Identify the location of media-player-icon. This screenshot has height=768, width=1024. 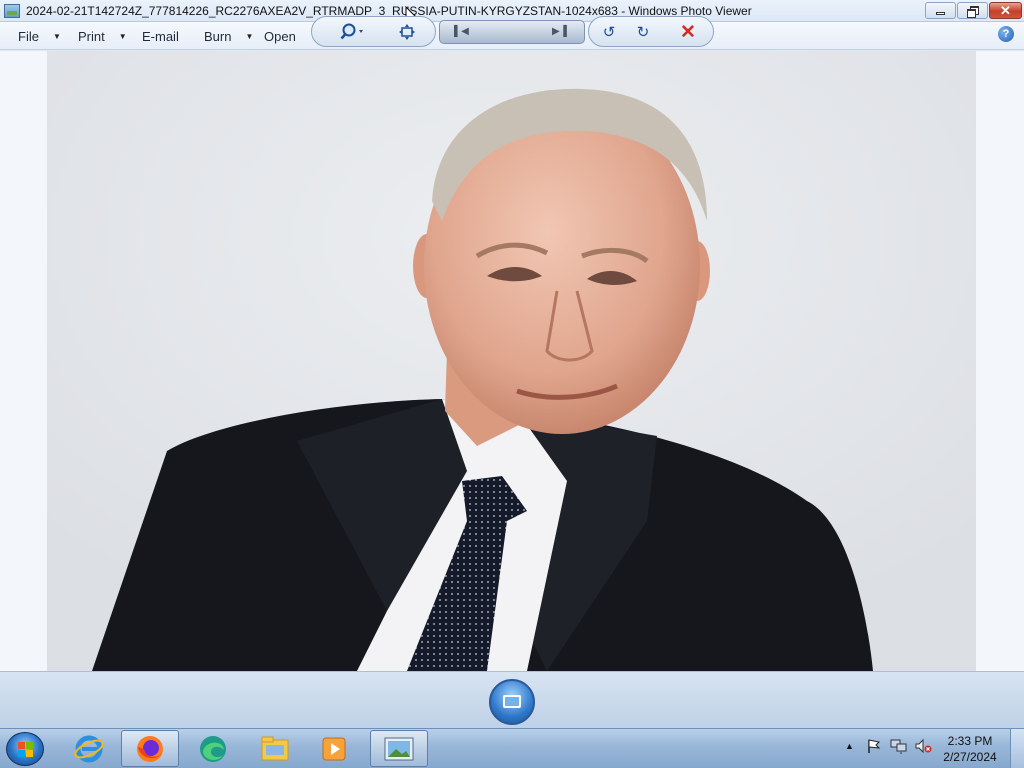
(334, 748).